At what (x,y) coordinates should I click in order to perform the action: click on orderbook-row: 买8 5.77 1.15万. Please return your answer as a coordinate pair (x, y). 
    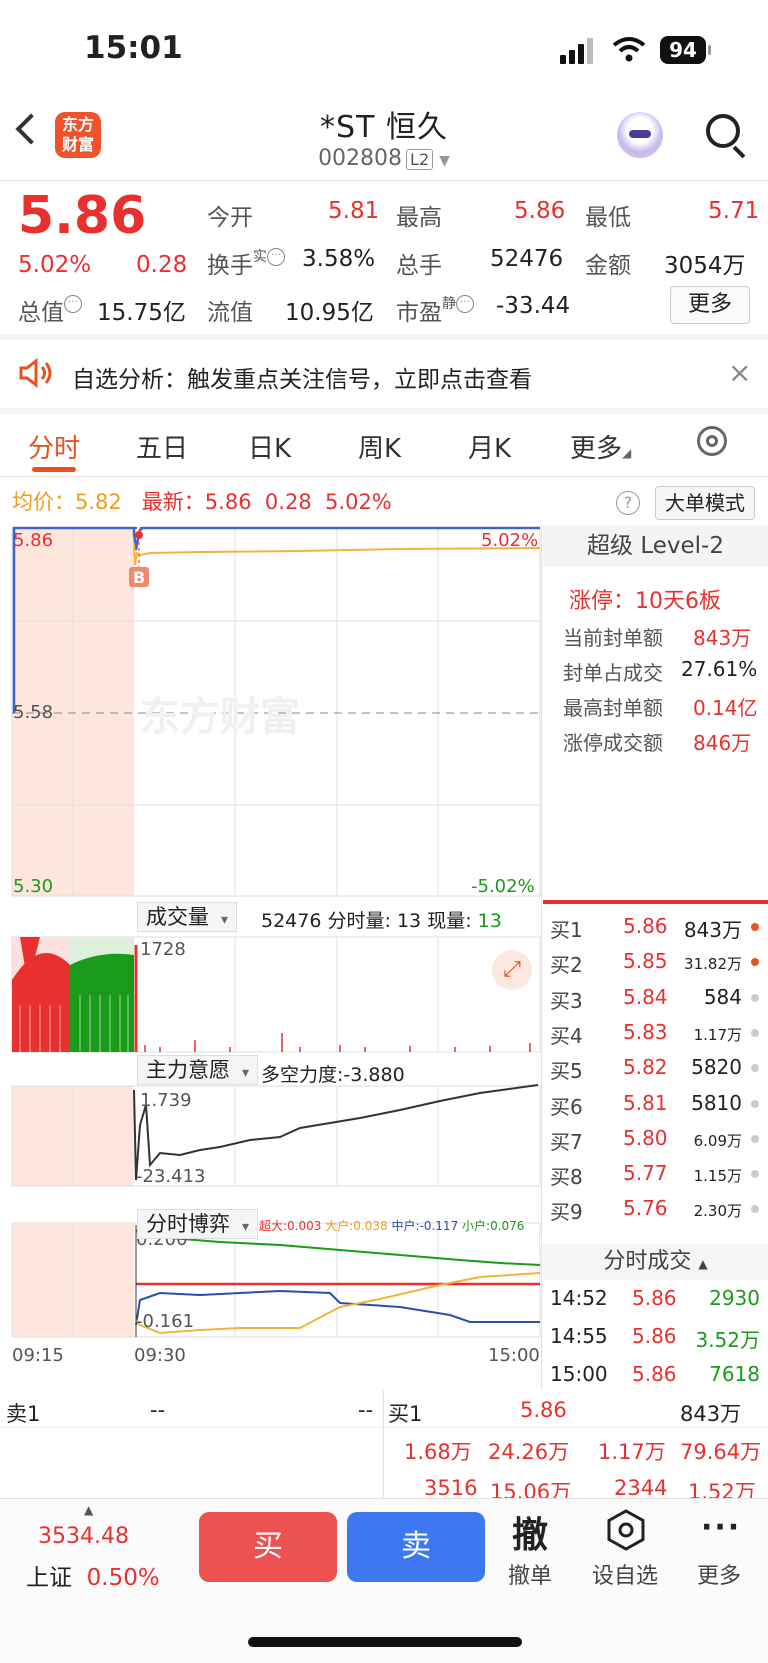
    Looking at the image, I should click on (655, 1174).